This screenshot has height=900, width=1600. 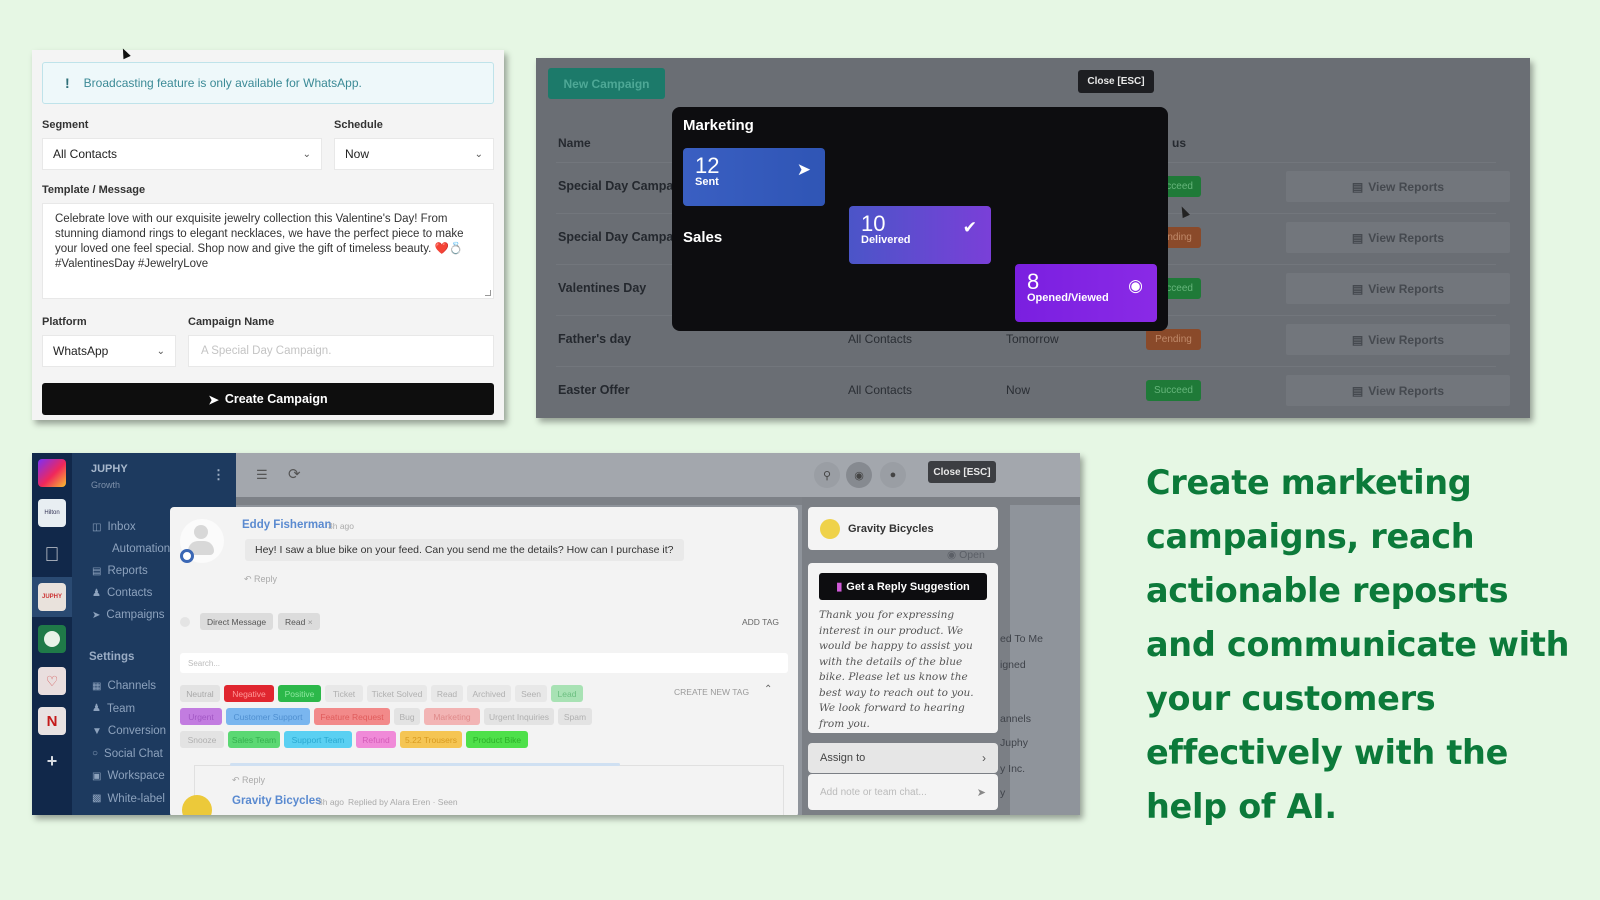 What do you see at coordinates (489, 693) in the screenshot?
I see `tag-option: Archived` at bounding box center [489, 693].